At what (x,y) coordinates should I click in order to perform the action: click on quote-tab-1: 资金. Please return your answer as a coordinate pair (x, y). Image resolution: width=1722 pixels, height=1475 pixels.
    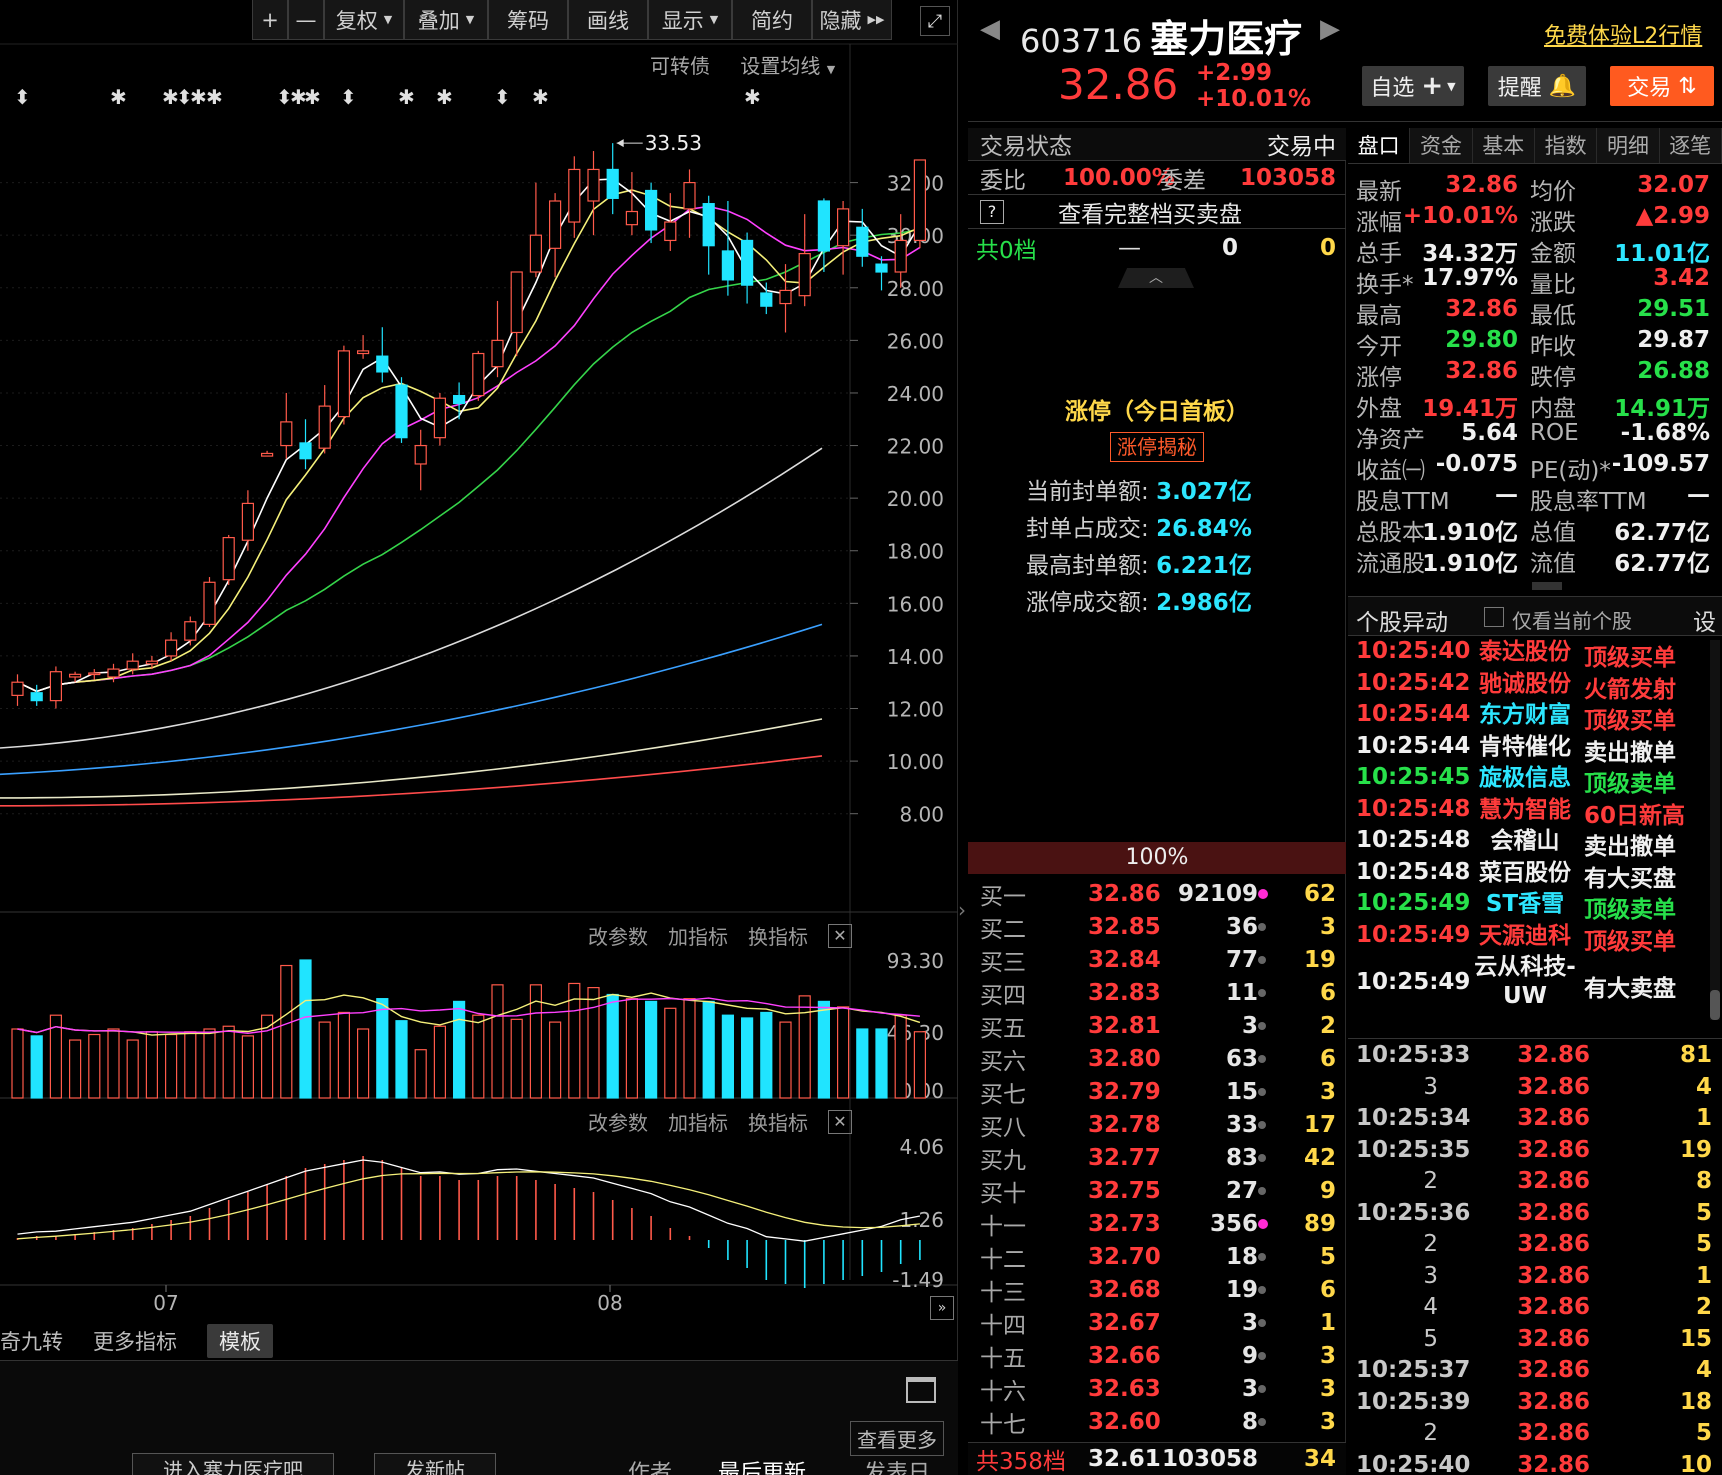
    Looking at the image, I should click on (1441, 145).